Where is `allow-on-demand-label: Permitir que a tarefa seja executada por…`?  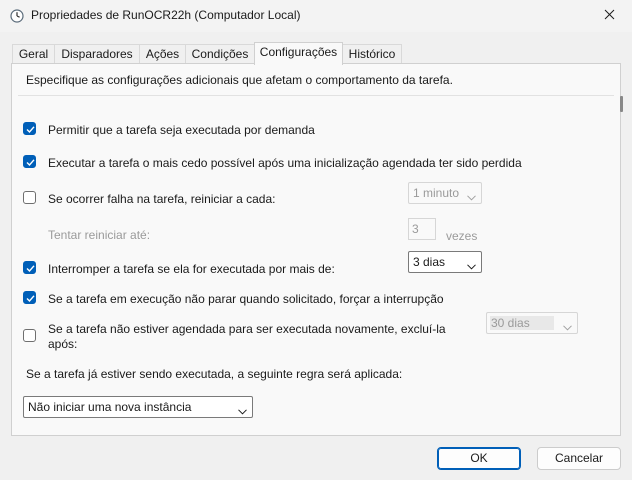 allow-on-demand-label: Permitir que a tarefa seja executada por… is located at coordinates (181, 130).